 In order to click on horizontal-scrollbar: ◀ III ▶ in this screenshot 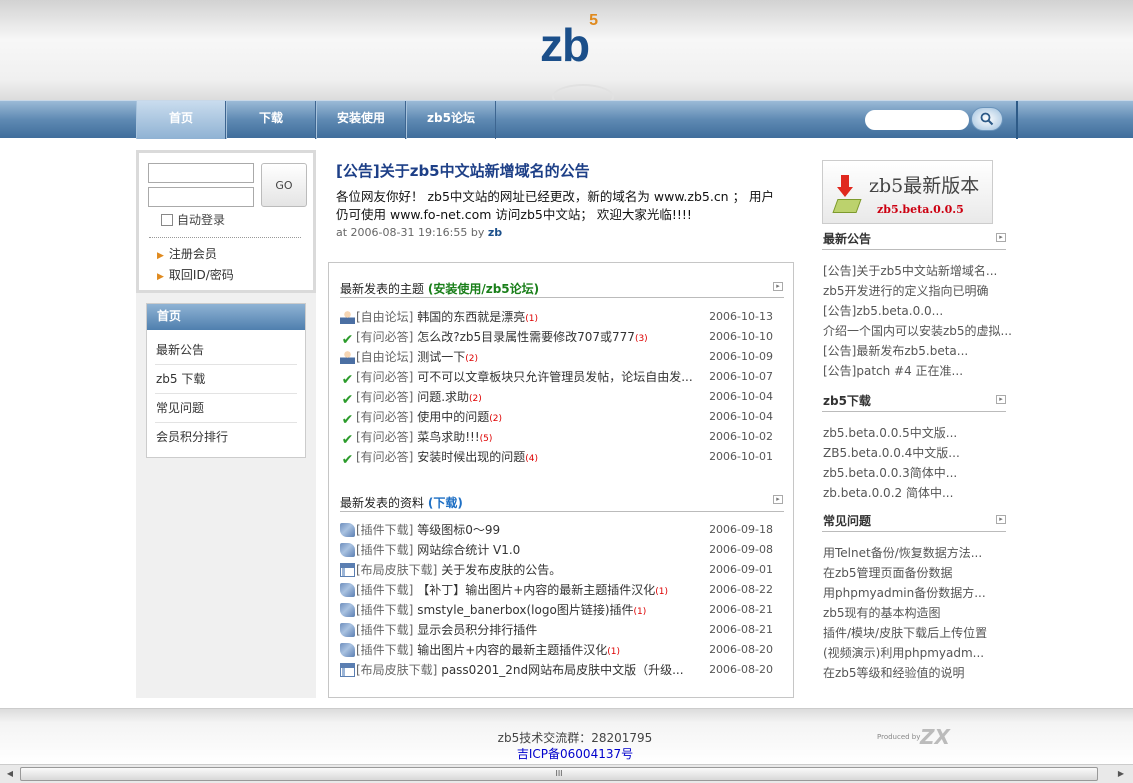, I will do `click(566, 773)`.